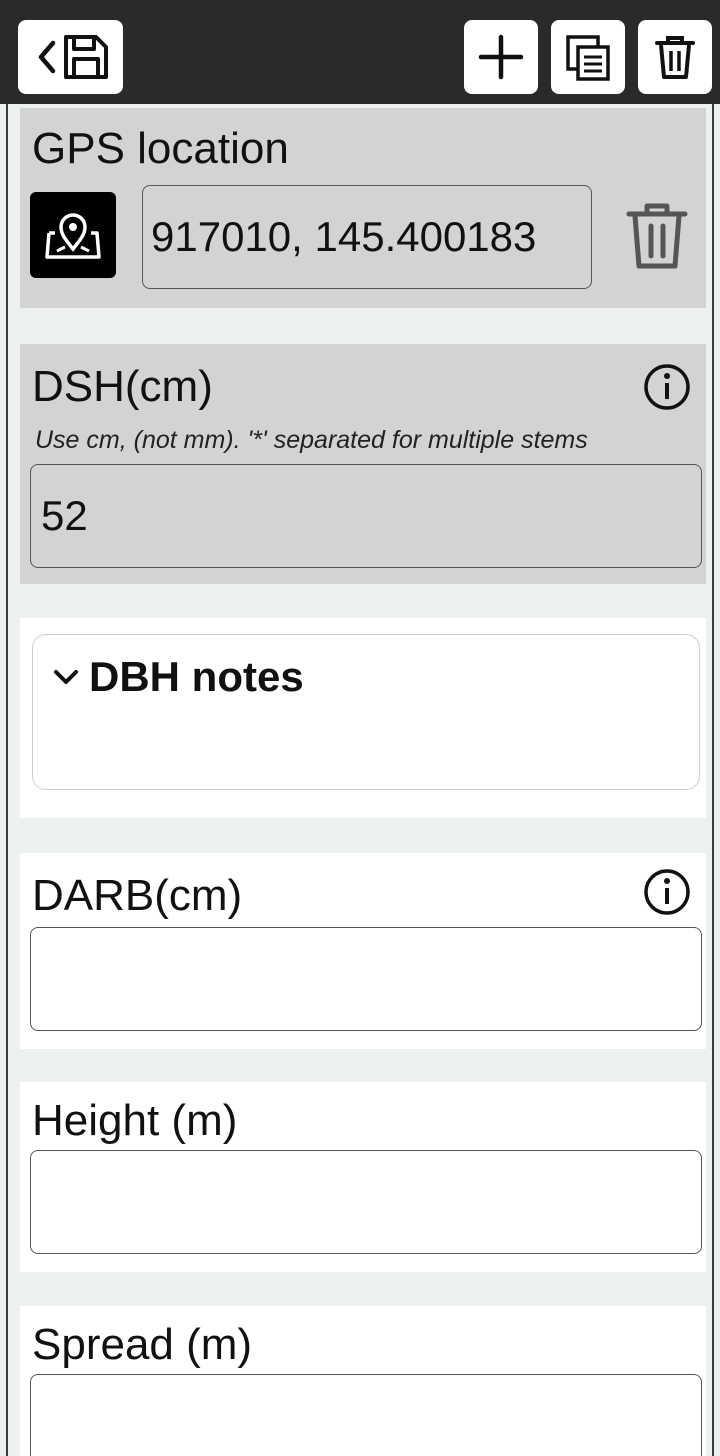  Describe the element at coordinates (366, 979) in the screenshot. I see `darb-field` at that location.